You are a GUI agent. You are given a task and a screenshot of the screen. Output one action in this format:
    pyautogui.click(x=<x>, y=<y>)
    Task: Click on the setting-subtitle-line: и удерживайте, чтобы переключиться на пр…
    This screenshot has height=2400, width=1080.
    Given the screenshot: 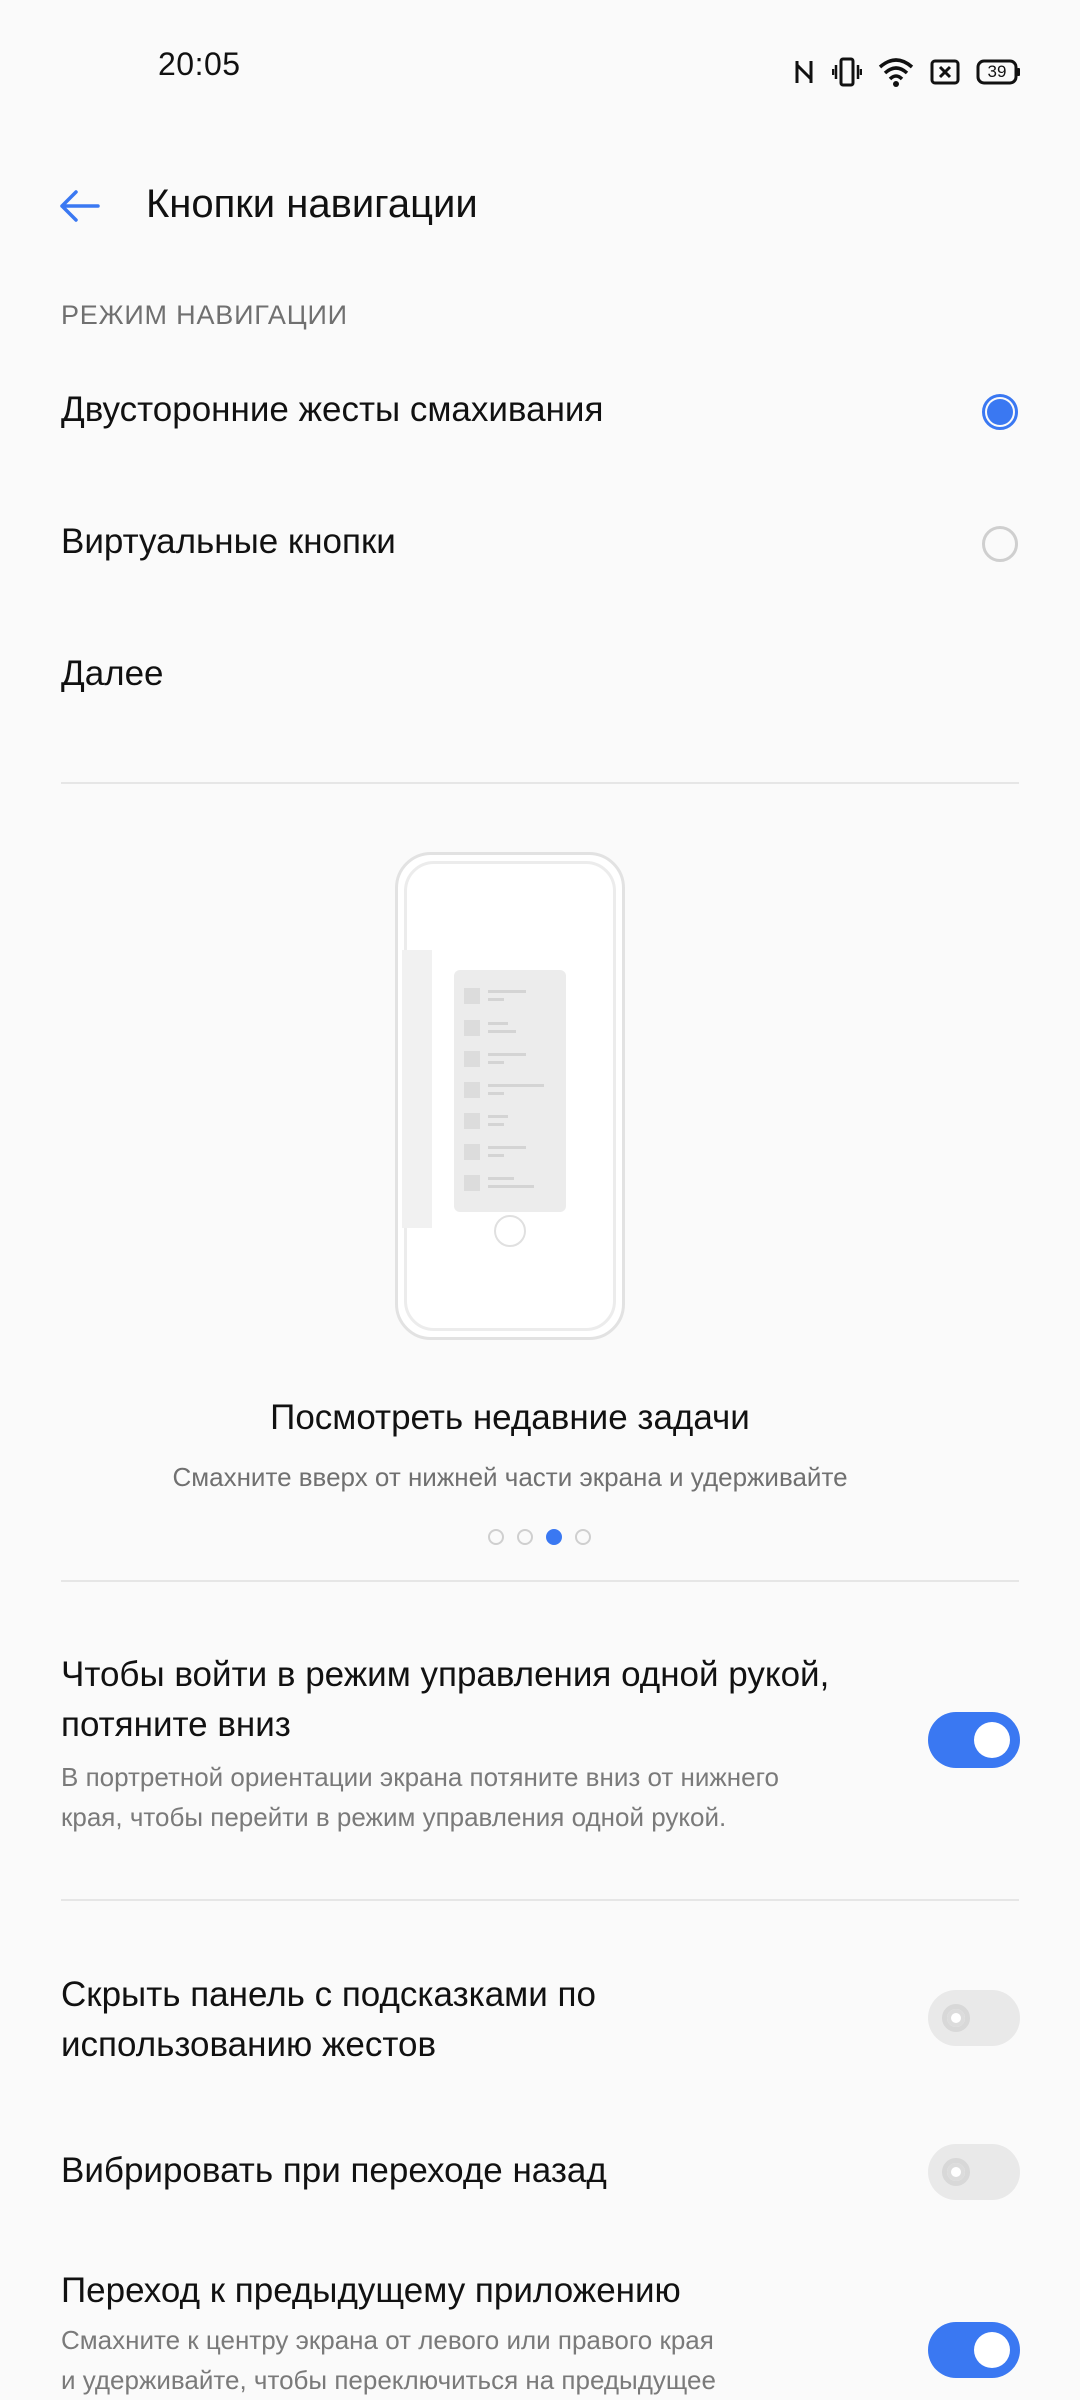 What is the action you would take?
    pyautogui.click(x=388, y=2380)
    